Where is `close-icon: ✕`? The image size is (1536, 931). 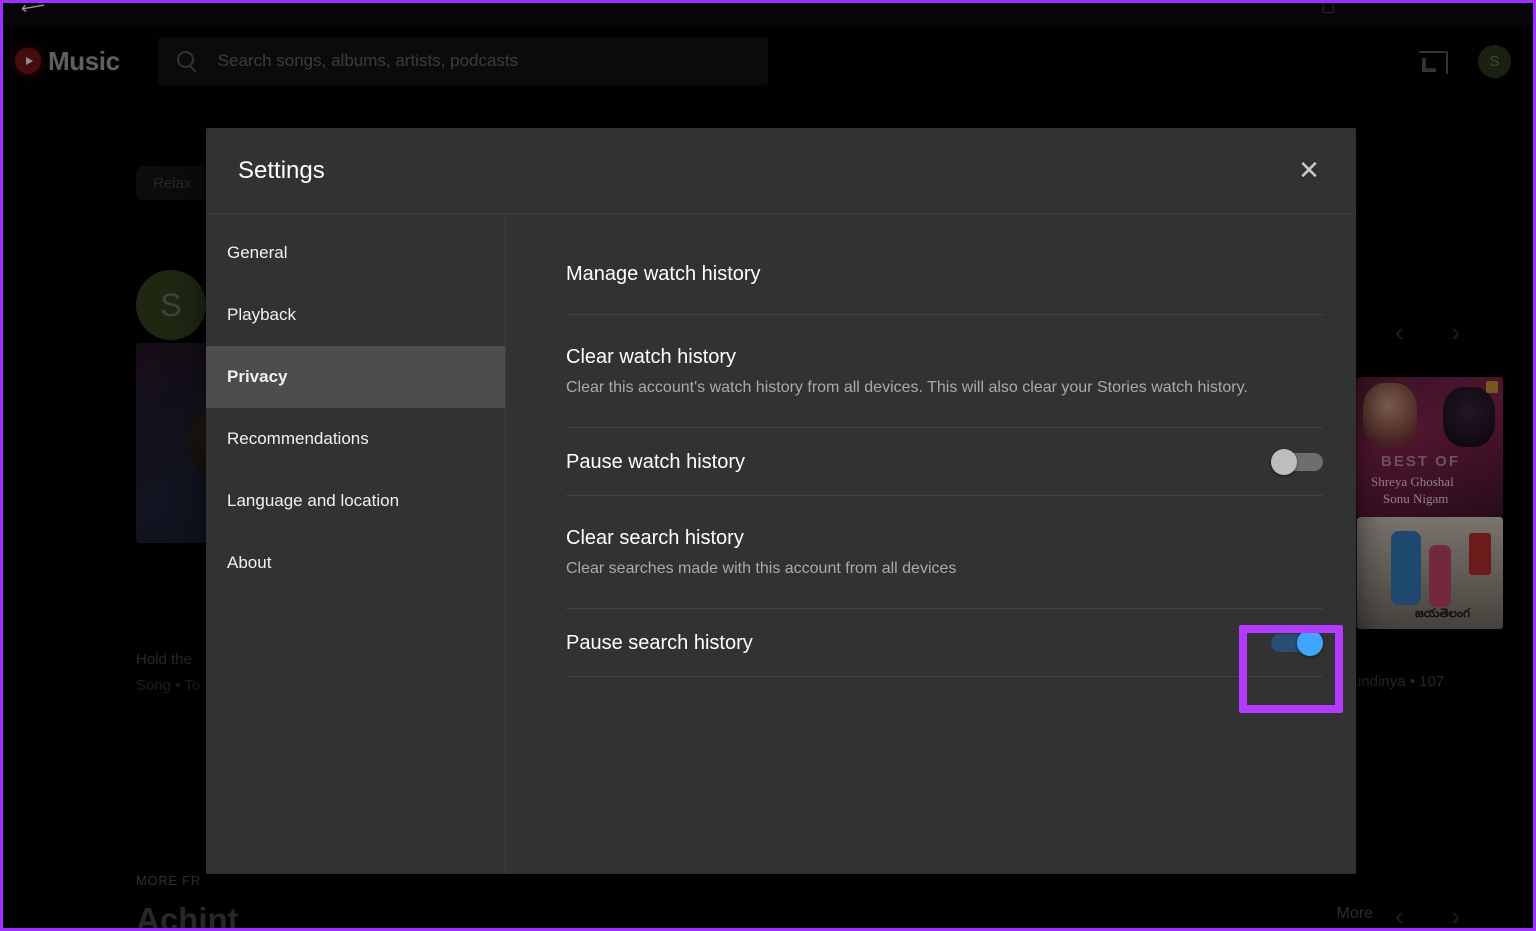
close-icon: ✕ is located at coordinates (1309, 171).